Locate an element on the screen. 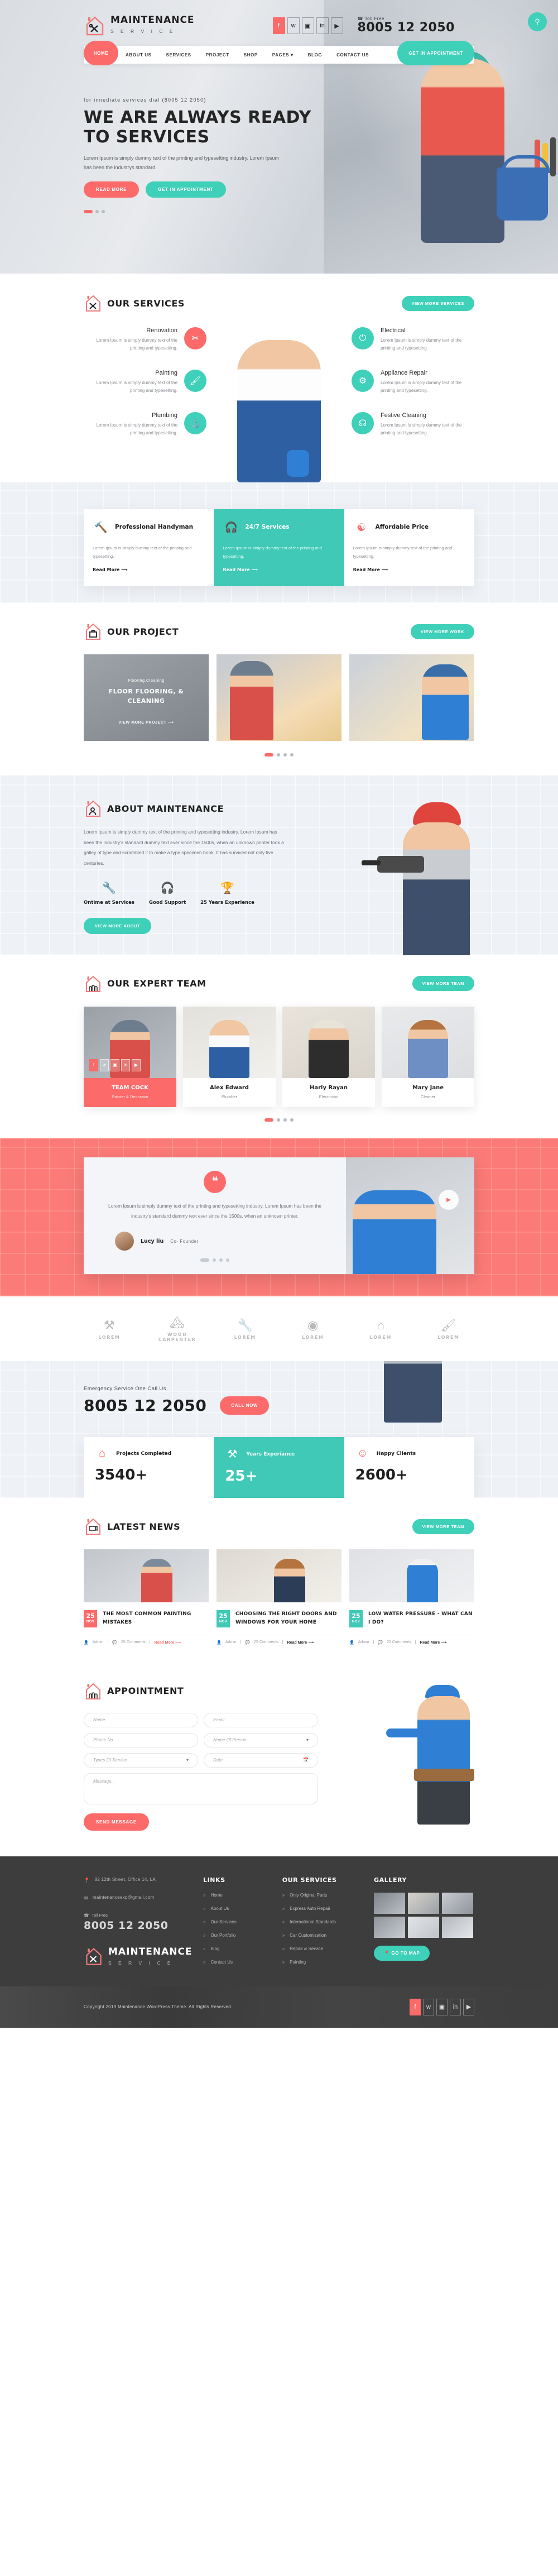  brand-logo: ◉ LOREM is located at coordinates (313, 1329).